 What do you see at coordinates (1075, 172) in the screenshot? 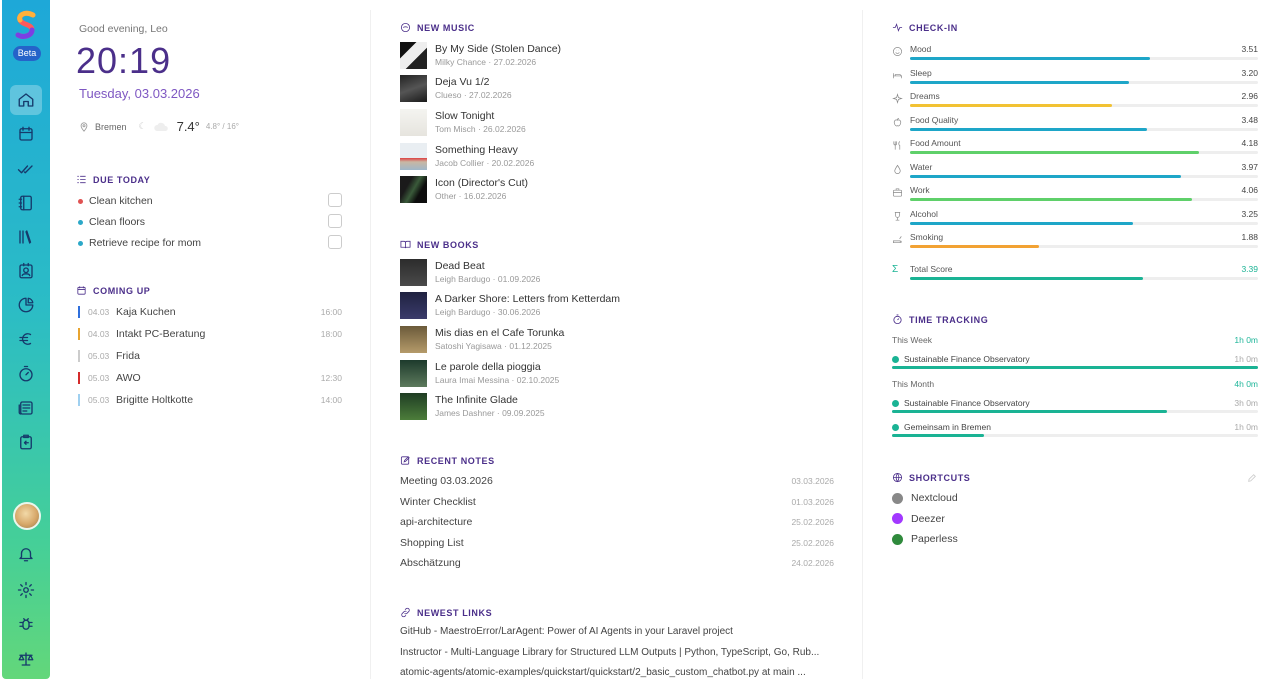
I see `checkin-water: Water 3.97` at bounding box center [1075, 172].